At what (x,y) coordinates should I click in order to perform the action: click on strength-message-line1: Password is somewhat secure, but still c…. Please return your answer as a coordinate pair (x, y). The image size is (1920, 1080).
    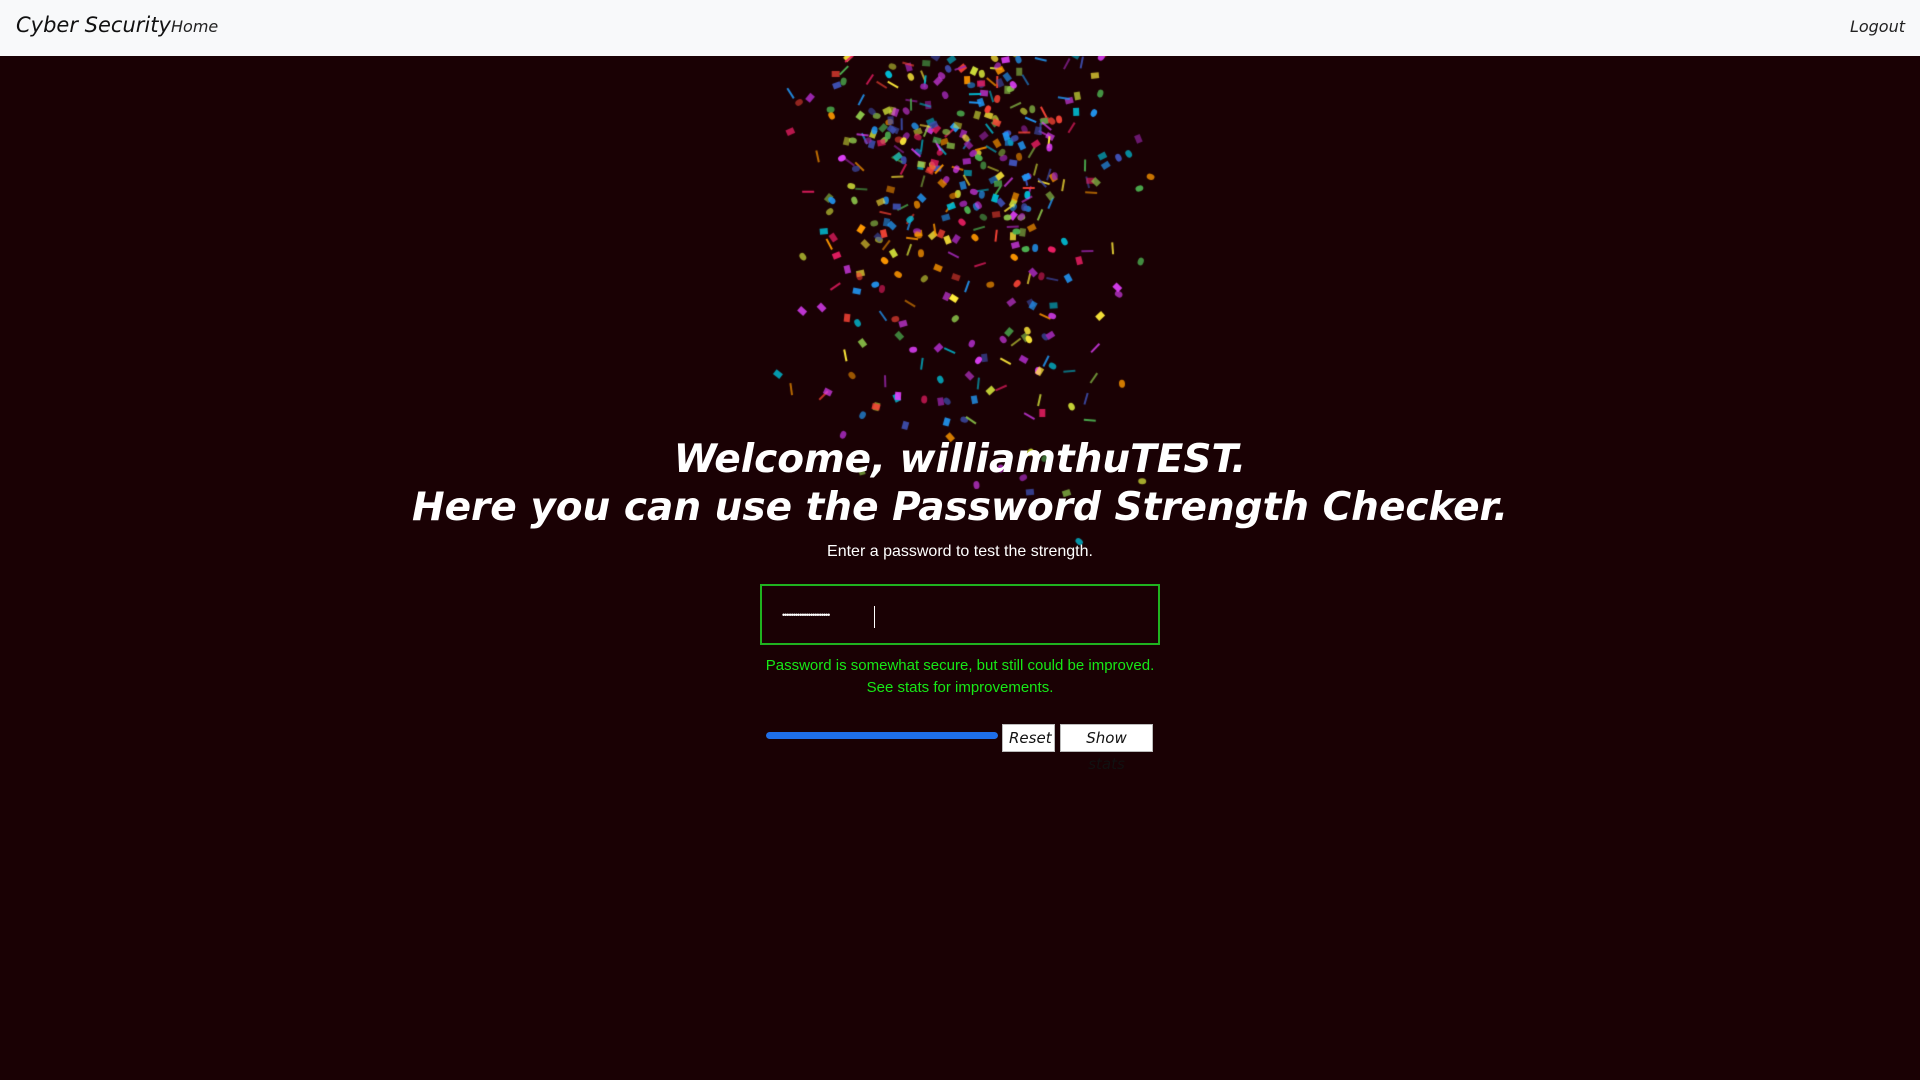
    Looking at the image, I should click on (960, 665).